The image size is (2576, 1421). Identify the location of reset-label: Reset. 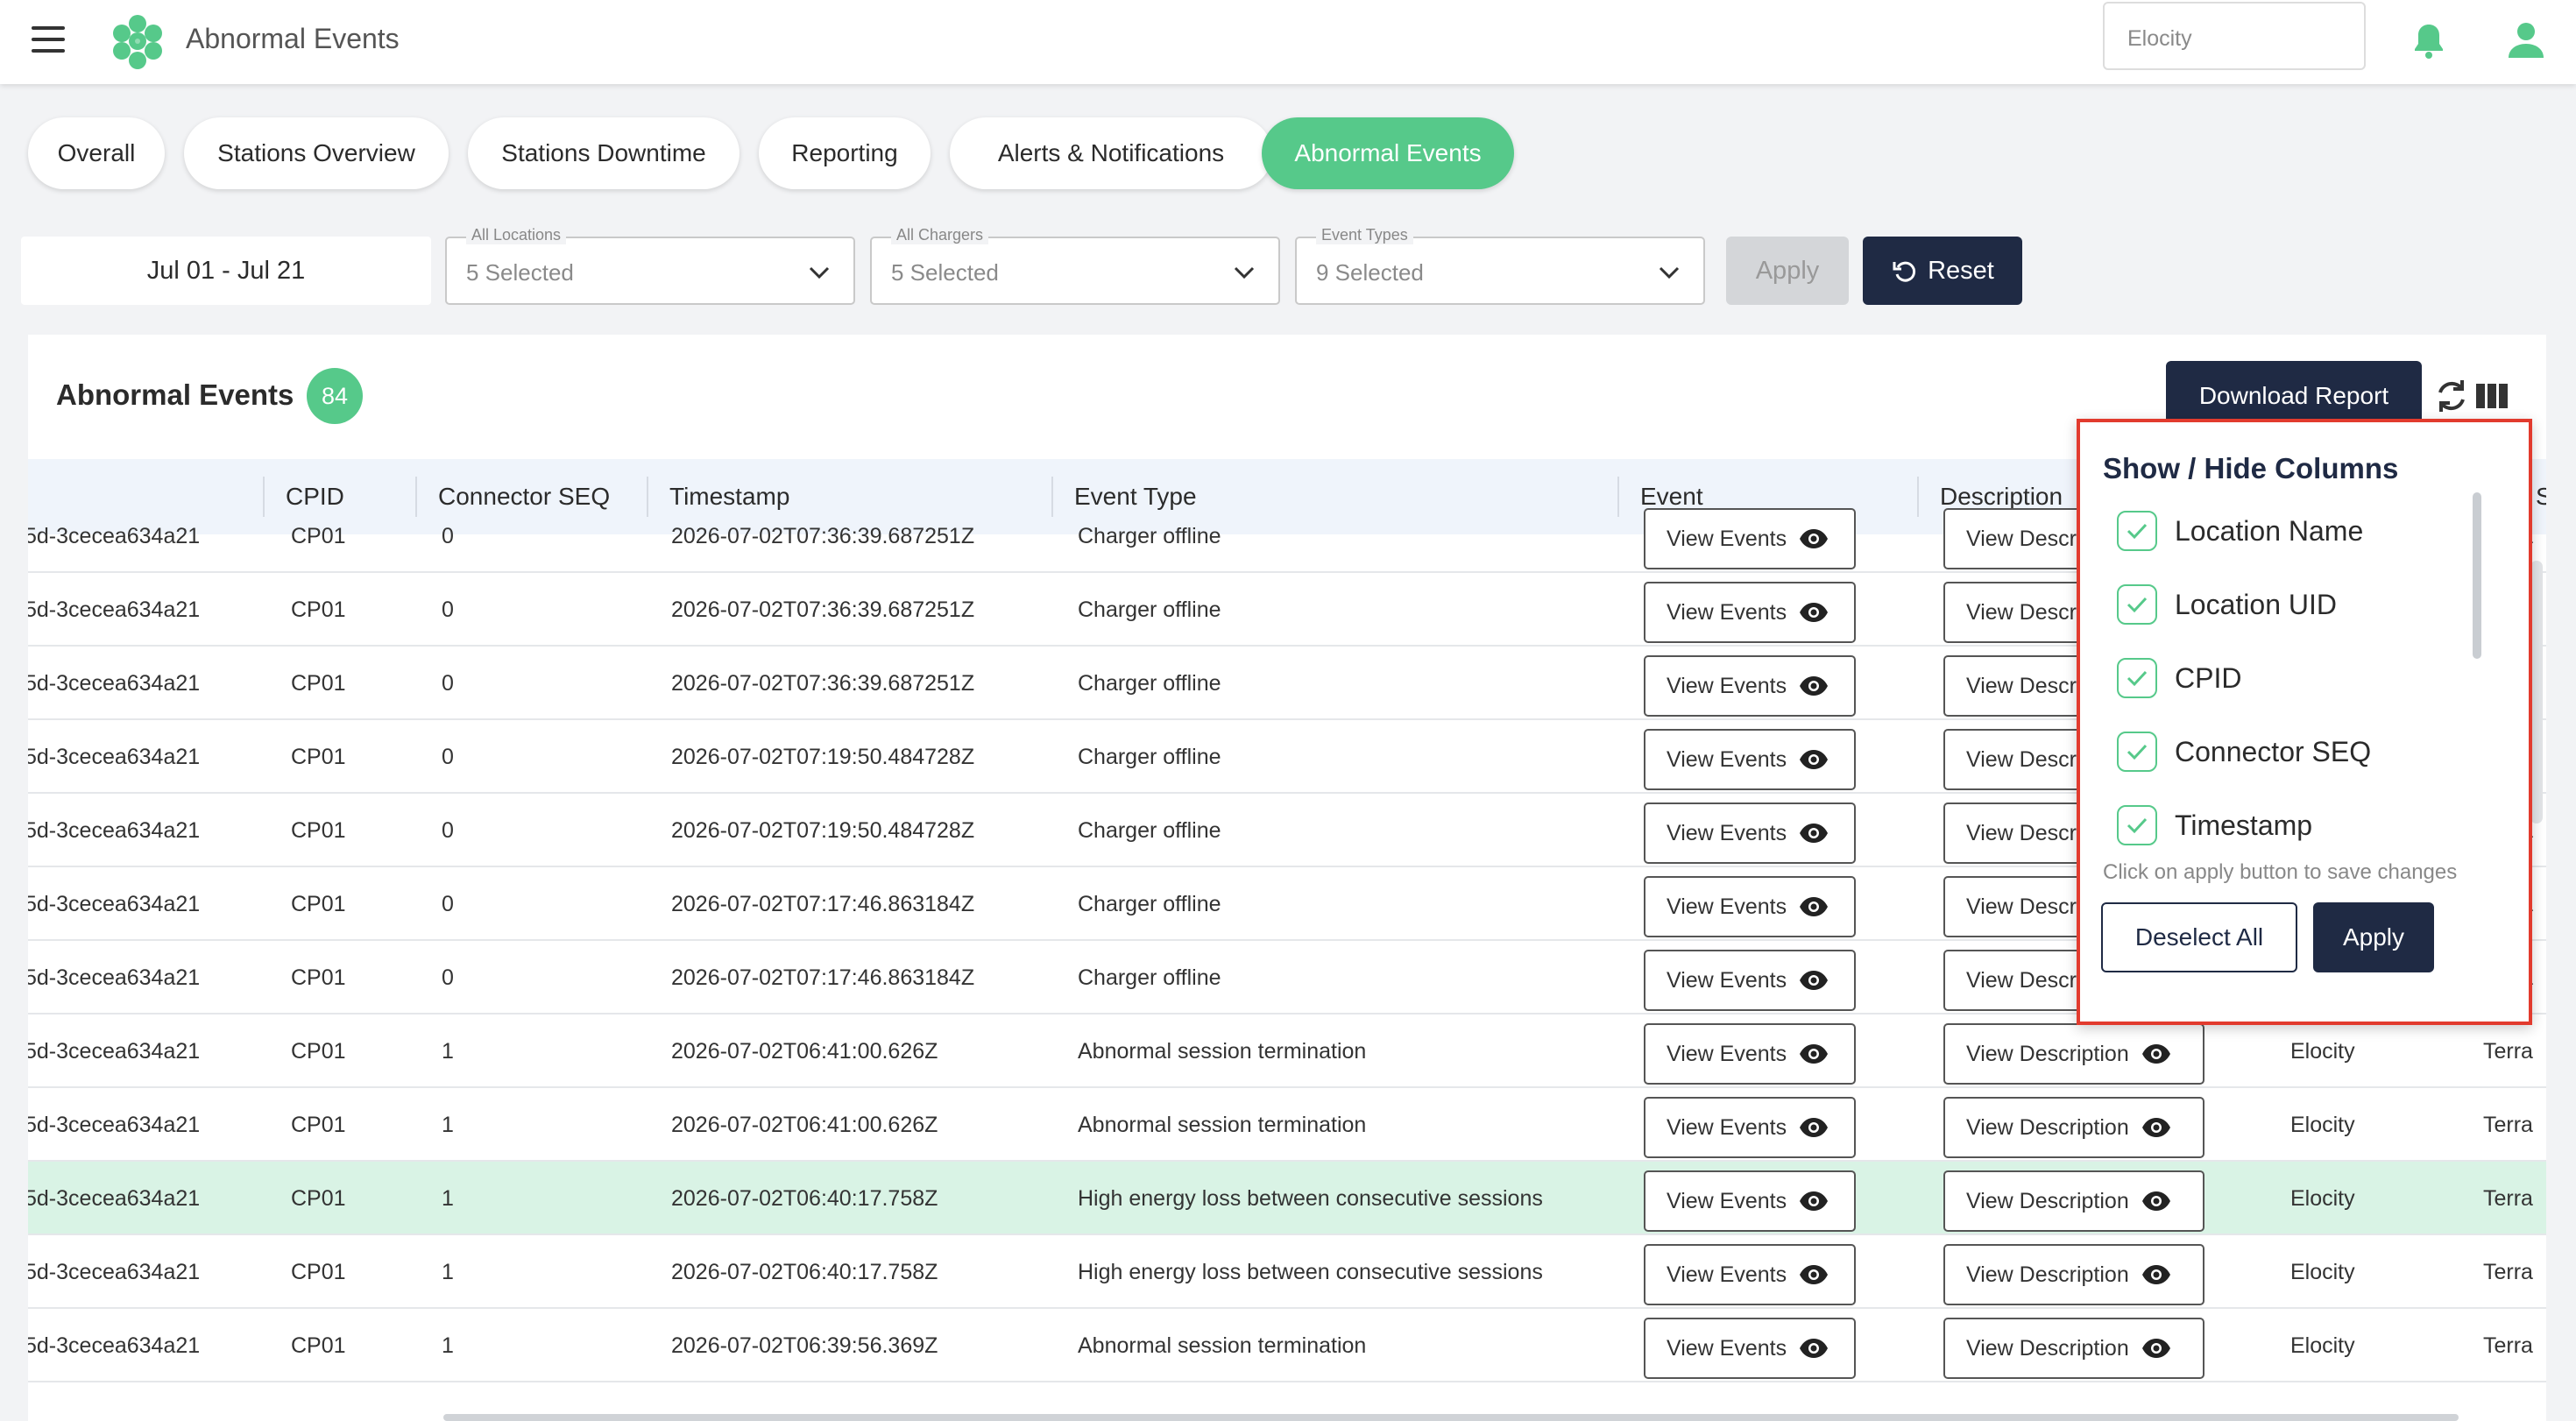
(1961, 270).